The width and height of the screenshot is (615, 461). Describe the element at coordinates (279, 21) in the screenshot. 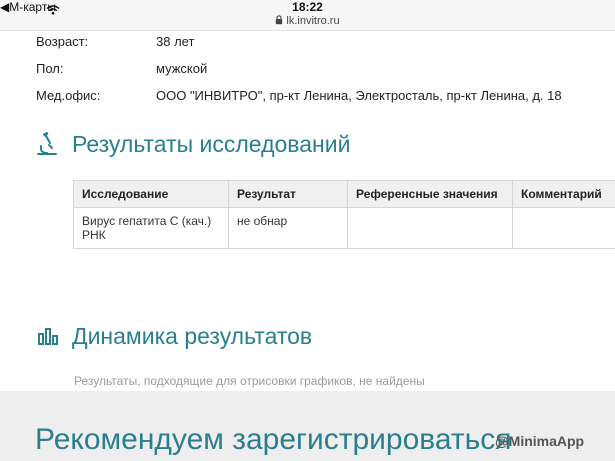

I see `lock-icon` at that location.